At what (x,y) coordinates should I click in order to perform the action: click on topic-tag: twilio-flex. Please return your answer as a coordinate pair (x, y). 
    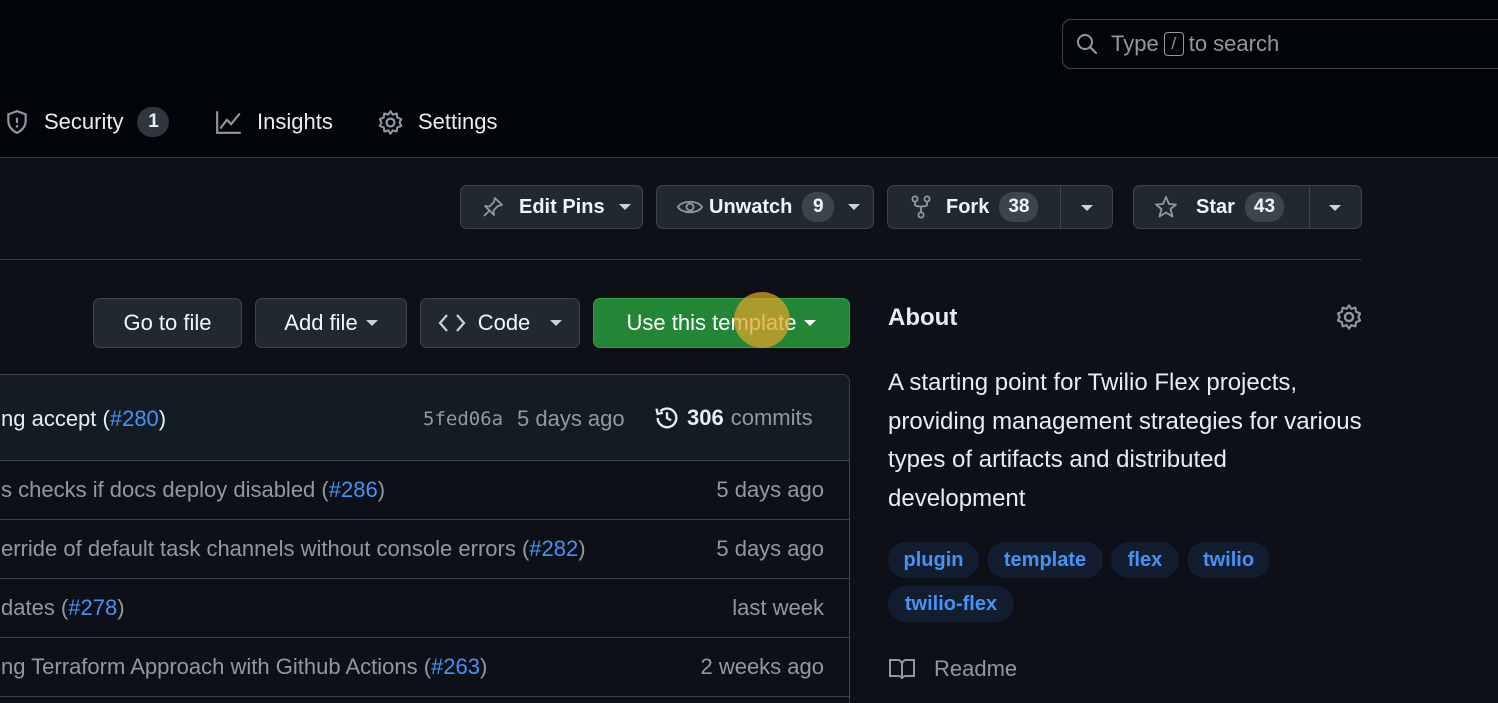
    Looking at the image, I should click on (951, 604).